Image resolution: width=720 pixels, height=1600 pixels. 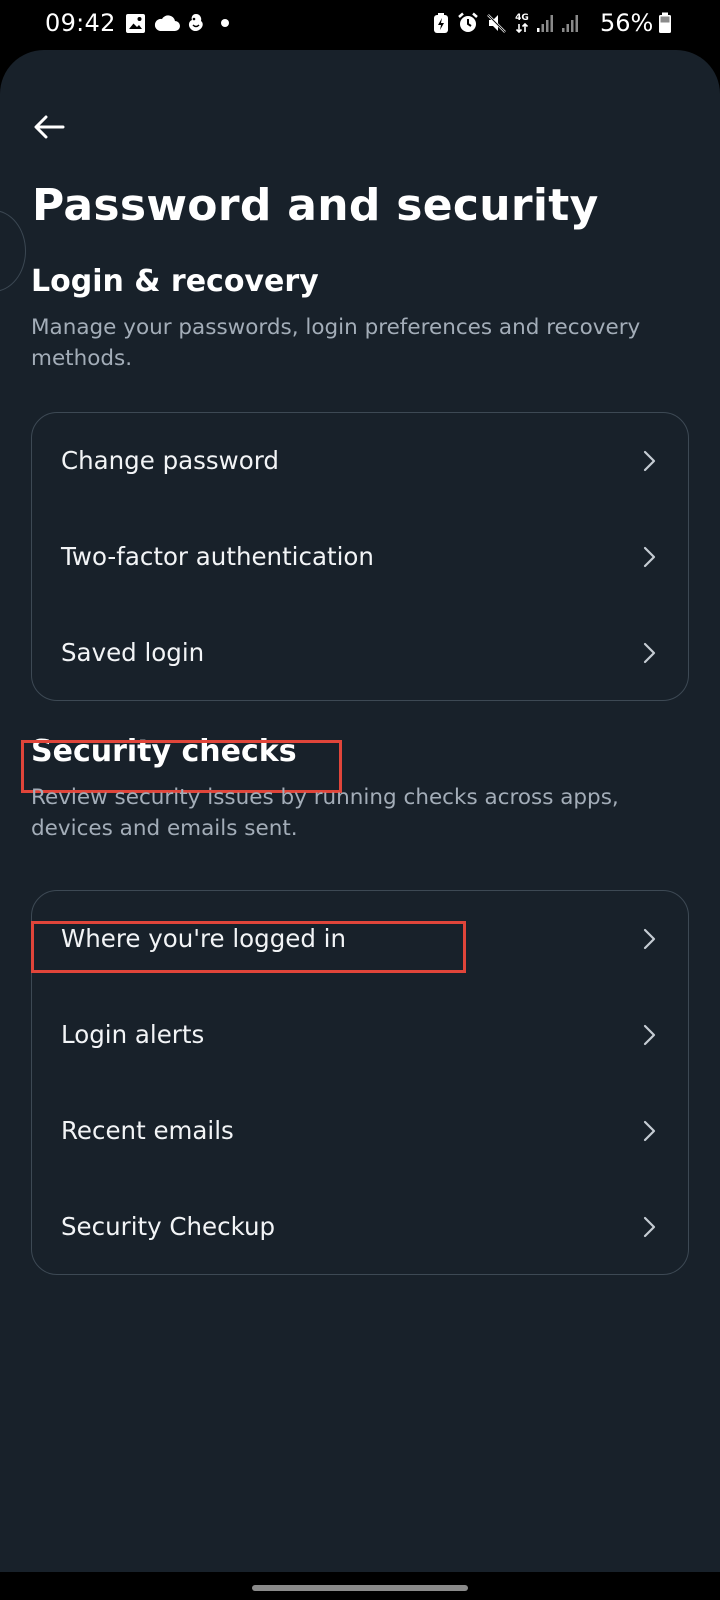 I want to click on where-youre-logged-in-row: Where you're logged in, so click(x=360, y=939).